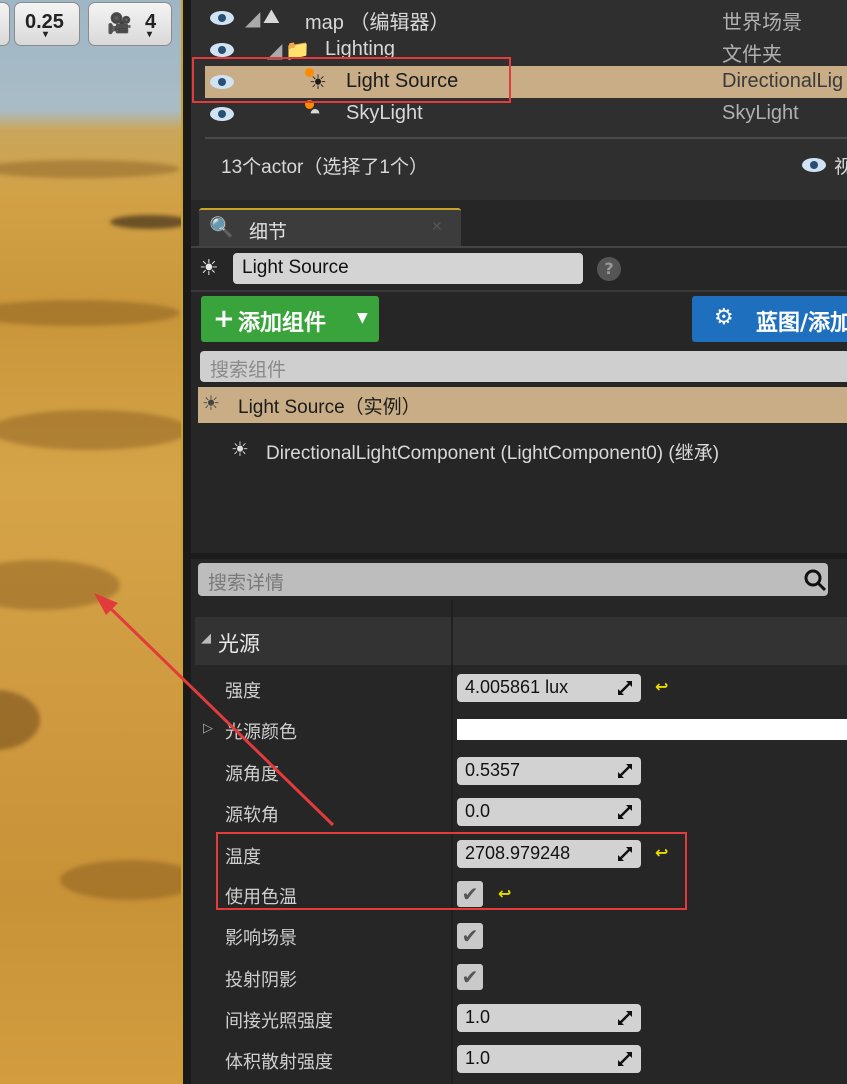 This screenshot has width=847, height=1084. What do you see at coordinates (329, 407) in the screenshot?
I see `instance-label: Light Source（实例）` at bounding box center [329, 407].